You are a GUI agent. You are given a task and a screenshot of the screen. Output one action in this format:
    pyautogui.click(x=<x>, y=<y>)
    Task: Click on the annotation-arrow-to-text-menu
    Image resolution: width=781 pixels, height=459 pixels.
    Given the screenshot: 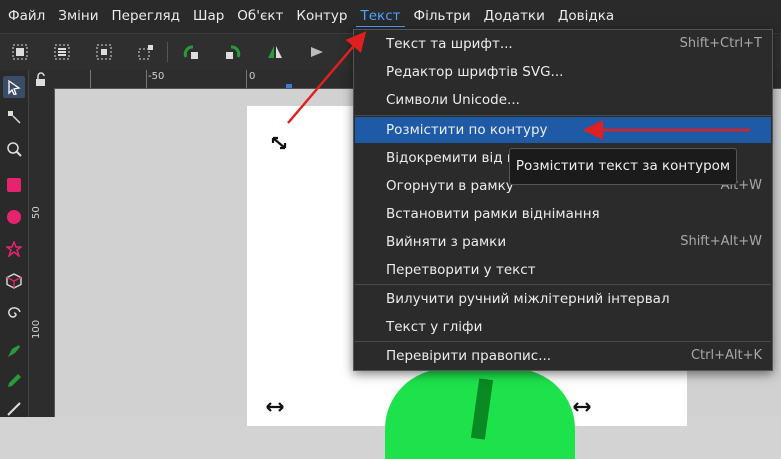 What is the action you would take?
    pyautogui.click(x=327, y=77)
    